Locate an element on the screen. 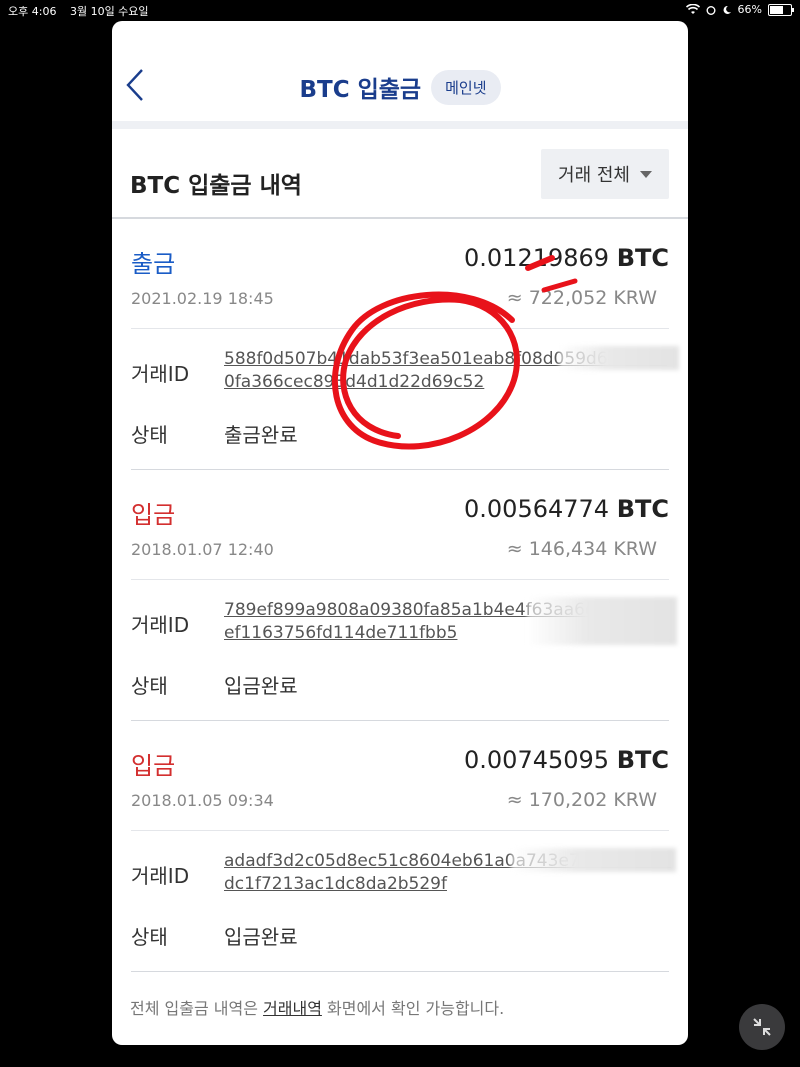  trade-history-link: 거래내역 is located at coordinates (292, 1008).